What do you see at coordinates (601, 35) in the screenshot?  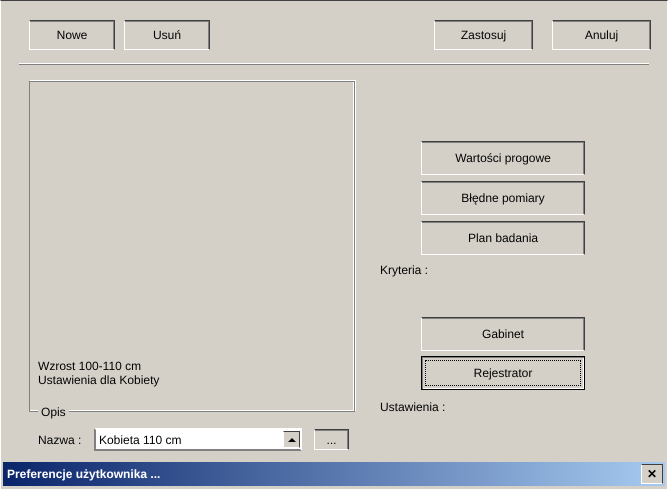 I see `footer-button: Anuluj` at bounding box center [601, 35].